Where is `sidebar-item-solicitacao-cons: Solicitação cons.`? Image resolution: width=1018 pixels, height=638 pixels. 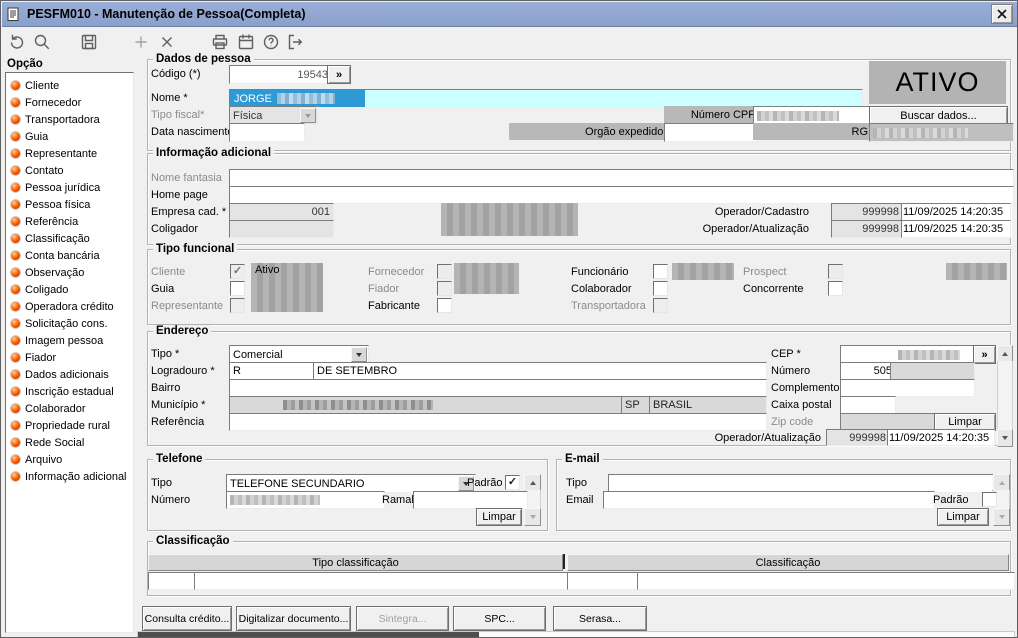
sidebar-item-solicitacao-cons: Solicitação cons. is located at coordinates (69, 323).